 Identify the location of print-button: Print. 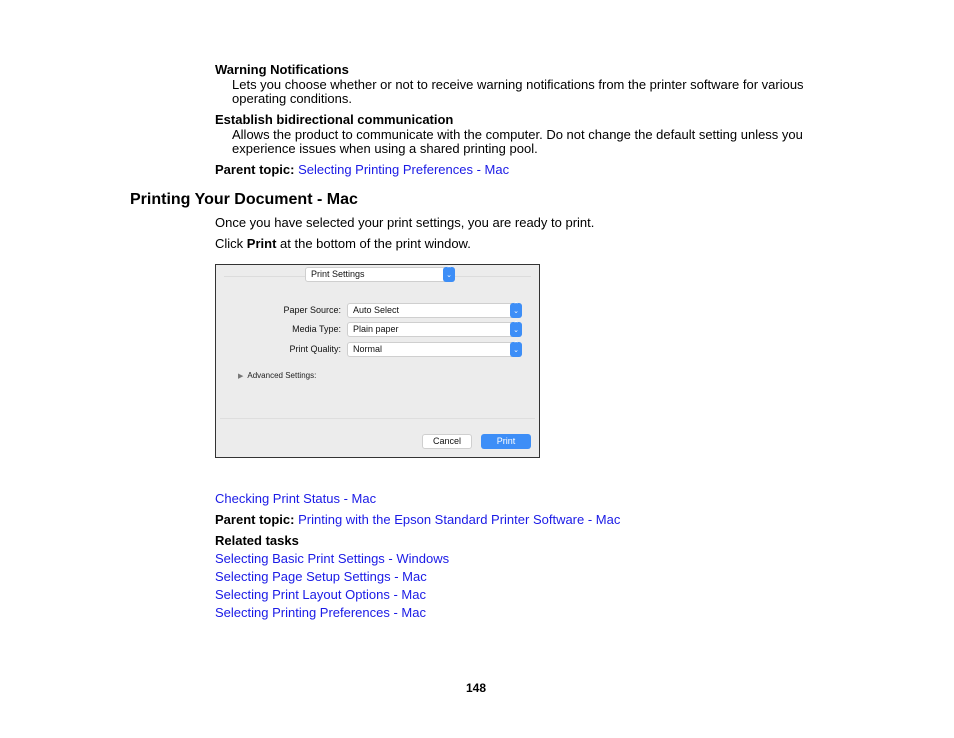
(506, 441).